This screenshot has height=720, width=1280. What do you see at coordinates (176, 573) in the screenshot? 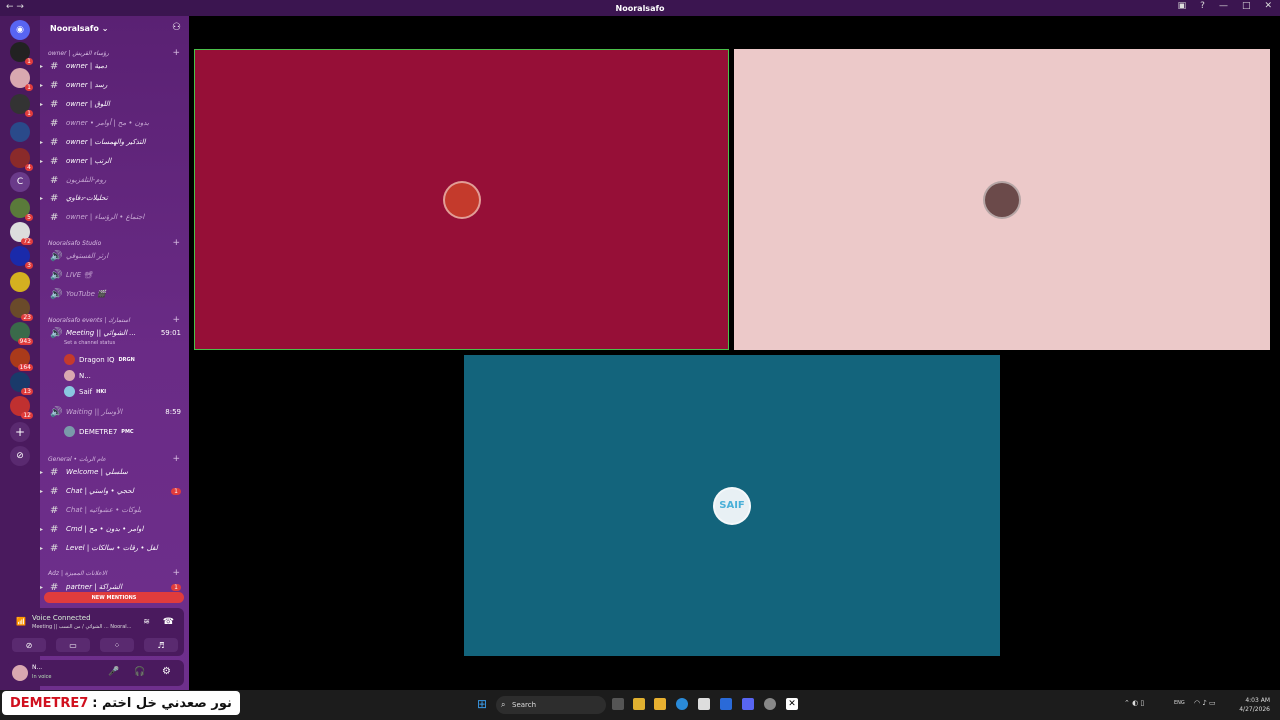
I see `add-channel-icon: +` at bounding box center [176, 573].